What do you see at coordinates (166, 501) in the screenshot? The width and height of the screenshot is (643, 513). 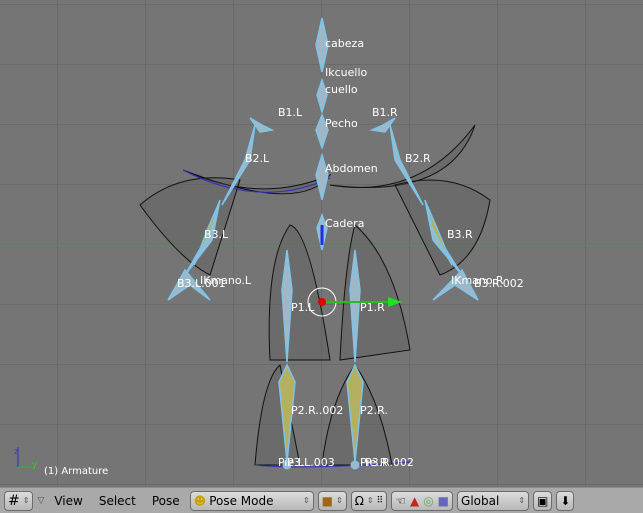 I see `menu-pose: Pose` at bounding box center [166, 501].